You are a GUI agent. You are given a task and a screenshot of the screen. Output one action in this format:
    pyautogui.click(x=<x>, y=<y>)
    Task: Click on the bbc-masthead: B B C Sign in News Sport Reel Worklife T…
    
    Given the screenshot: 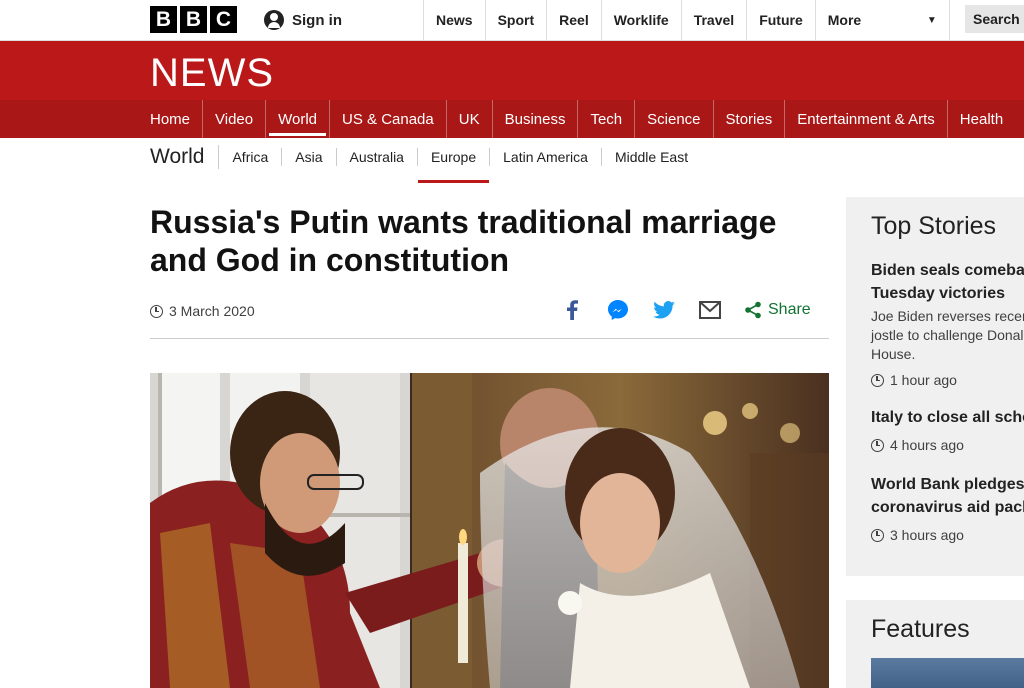 What is the action you would take?
    pyautogui.click(x=512, y=20)
    